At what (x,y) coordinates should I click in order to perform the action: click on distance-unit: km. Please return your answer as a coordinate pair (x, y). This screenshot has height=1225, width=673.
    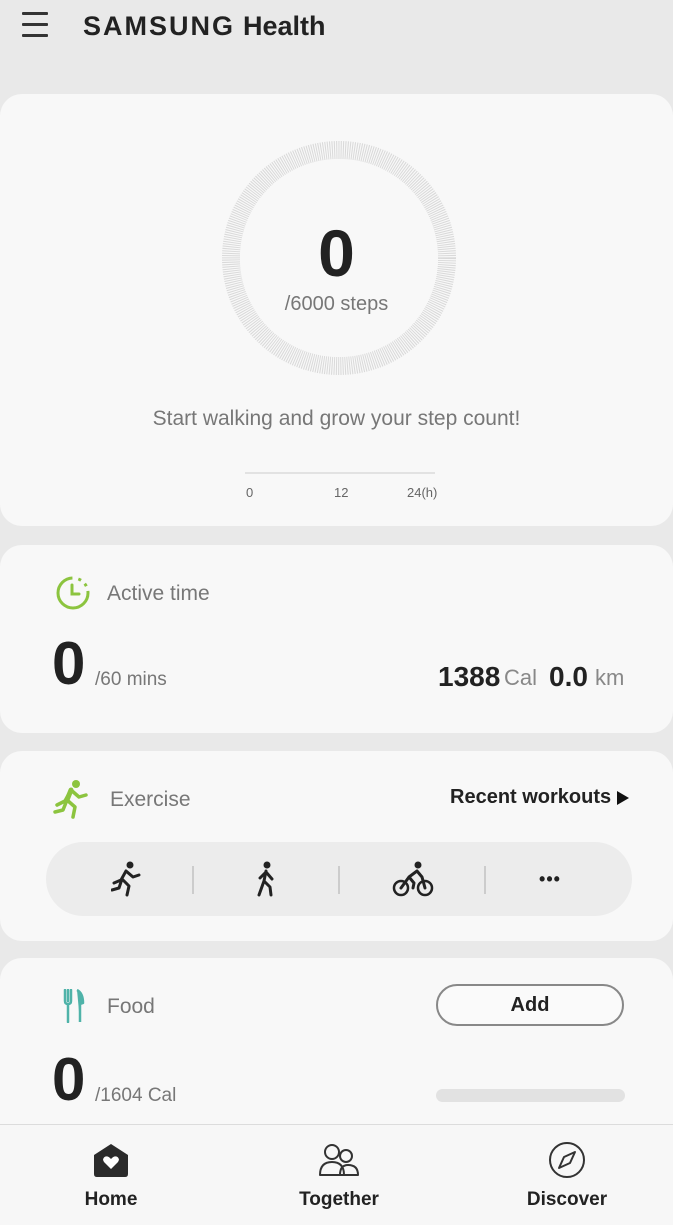
    Looking at the image, I should click on (610, 677).